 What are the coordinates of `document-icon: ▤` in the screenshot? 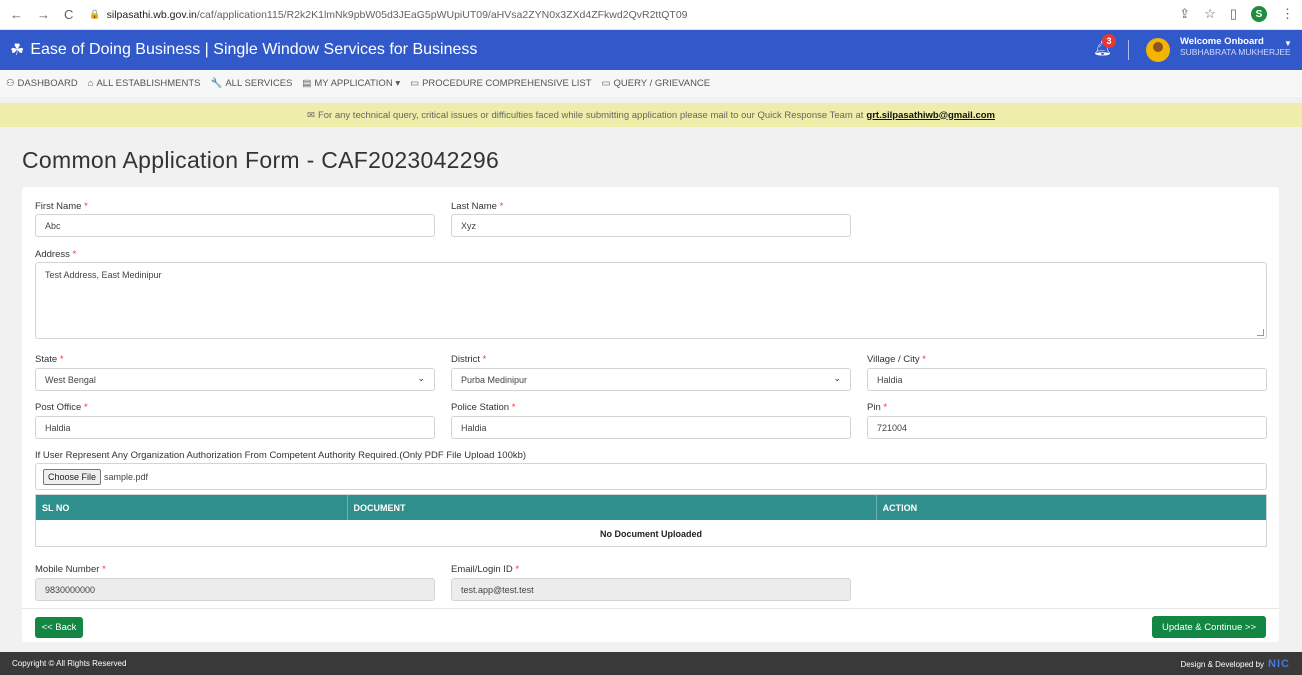 It's located at (307, 83).